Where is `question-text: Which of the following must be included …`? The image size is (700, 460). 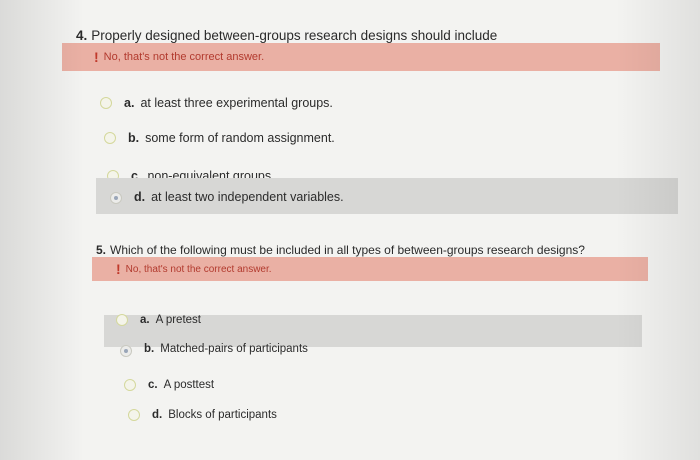 question-text: Which of the following must be included … is located at coordinates (347, 250).